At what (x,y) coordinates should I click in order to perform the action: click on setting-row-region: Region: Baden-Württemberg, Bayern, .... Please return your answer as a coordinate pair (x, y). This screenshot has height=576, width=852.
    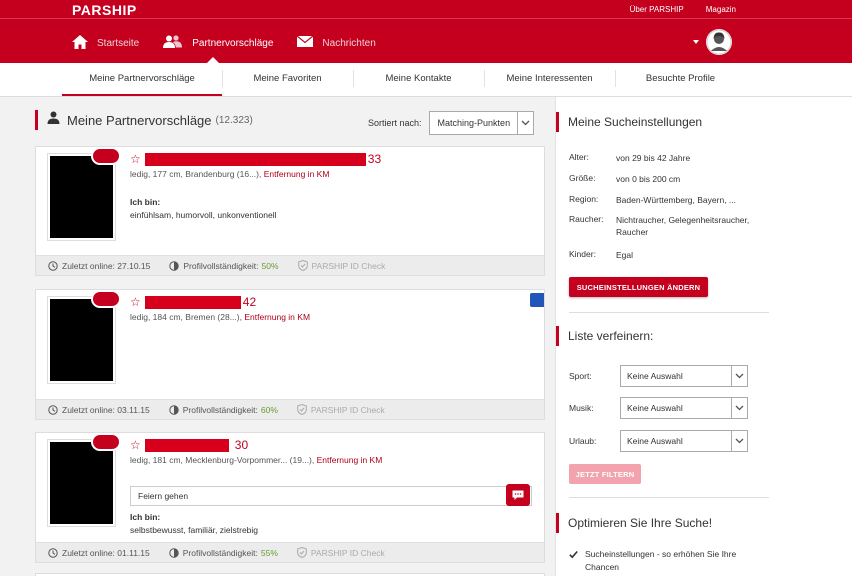
    Looking at the image, I should click on (672, 200).